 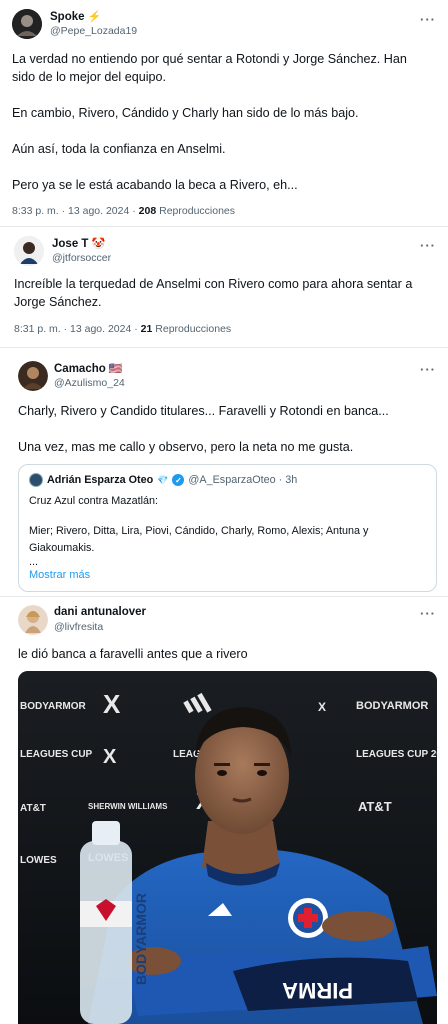 What do you see at coordinates (98, 244) in the screenshot?
I see `clown-icon: 🤡` at bounding box center [98, 244].